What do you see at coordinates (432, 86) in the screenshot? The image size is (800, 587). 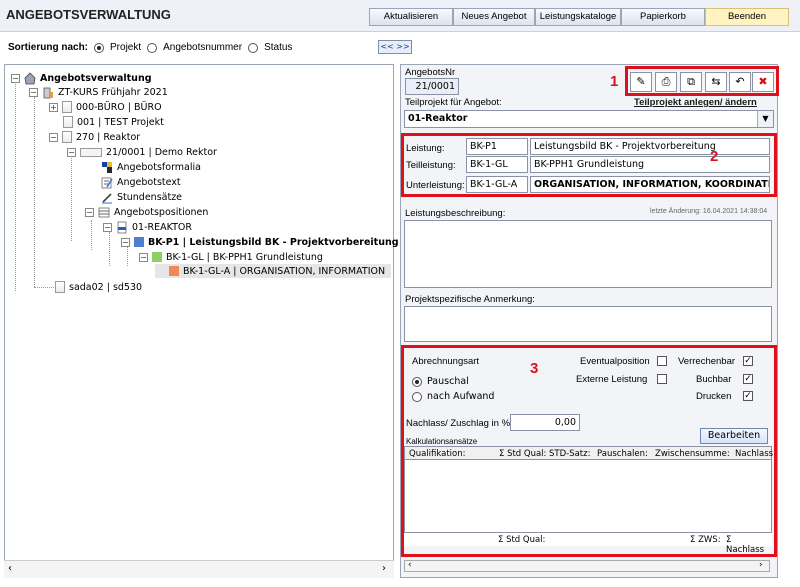 I see `angebotsnr-field: 21/0001` at bounding box center [432, 86].